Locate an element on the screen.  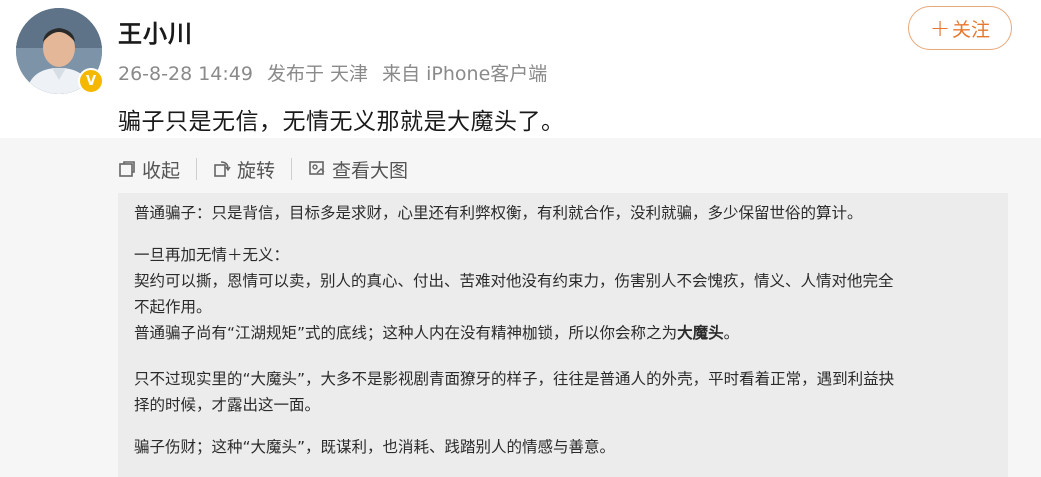
view-large-button: 查看大图 is located at coordinates (358, 169).